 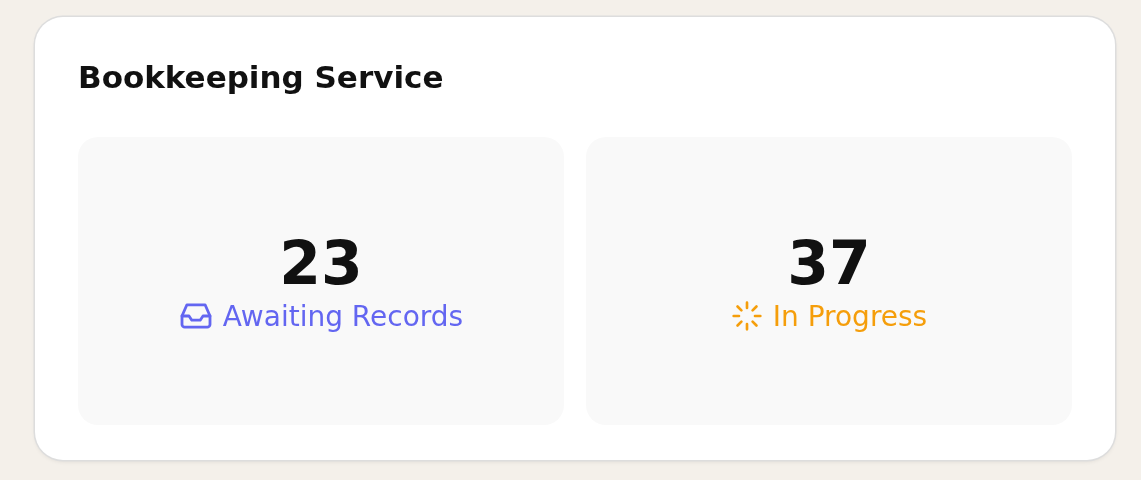 What do you see at coordinates (343, 316) in the screenshot?
I see `stat-label: Awaiting Records` at bounding box center [343, 316].